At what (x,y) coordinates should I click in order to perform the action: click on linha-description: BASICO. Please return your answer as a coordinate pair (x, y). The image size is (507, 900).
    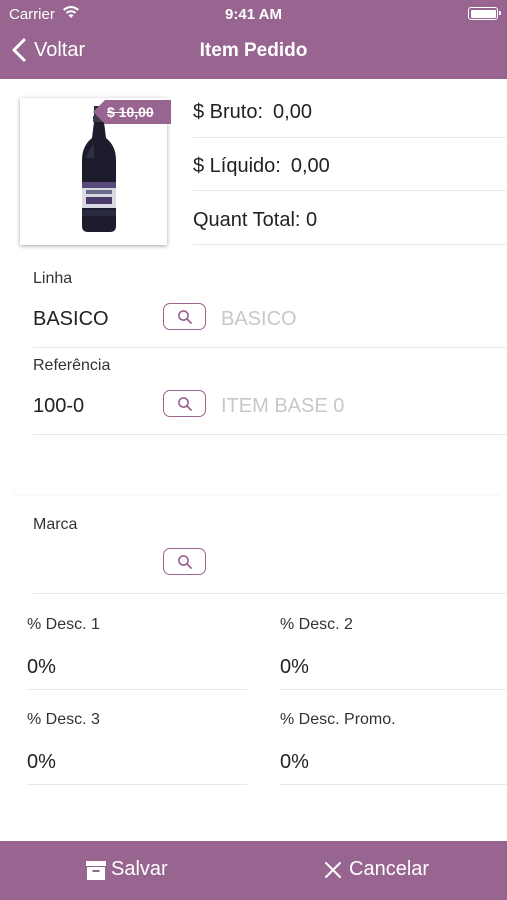
    Looking at the image, I should click on (259, 319).